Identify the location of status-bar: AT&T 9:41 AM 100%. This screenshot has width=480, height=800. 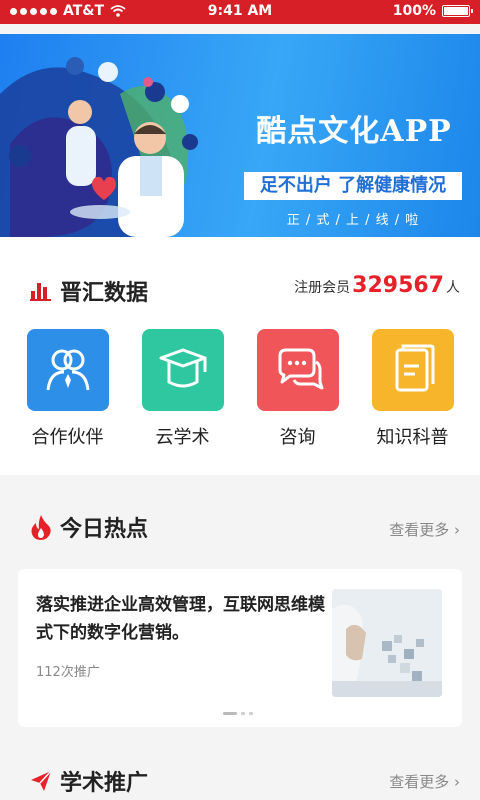
(240, 12).